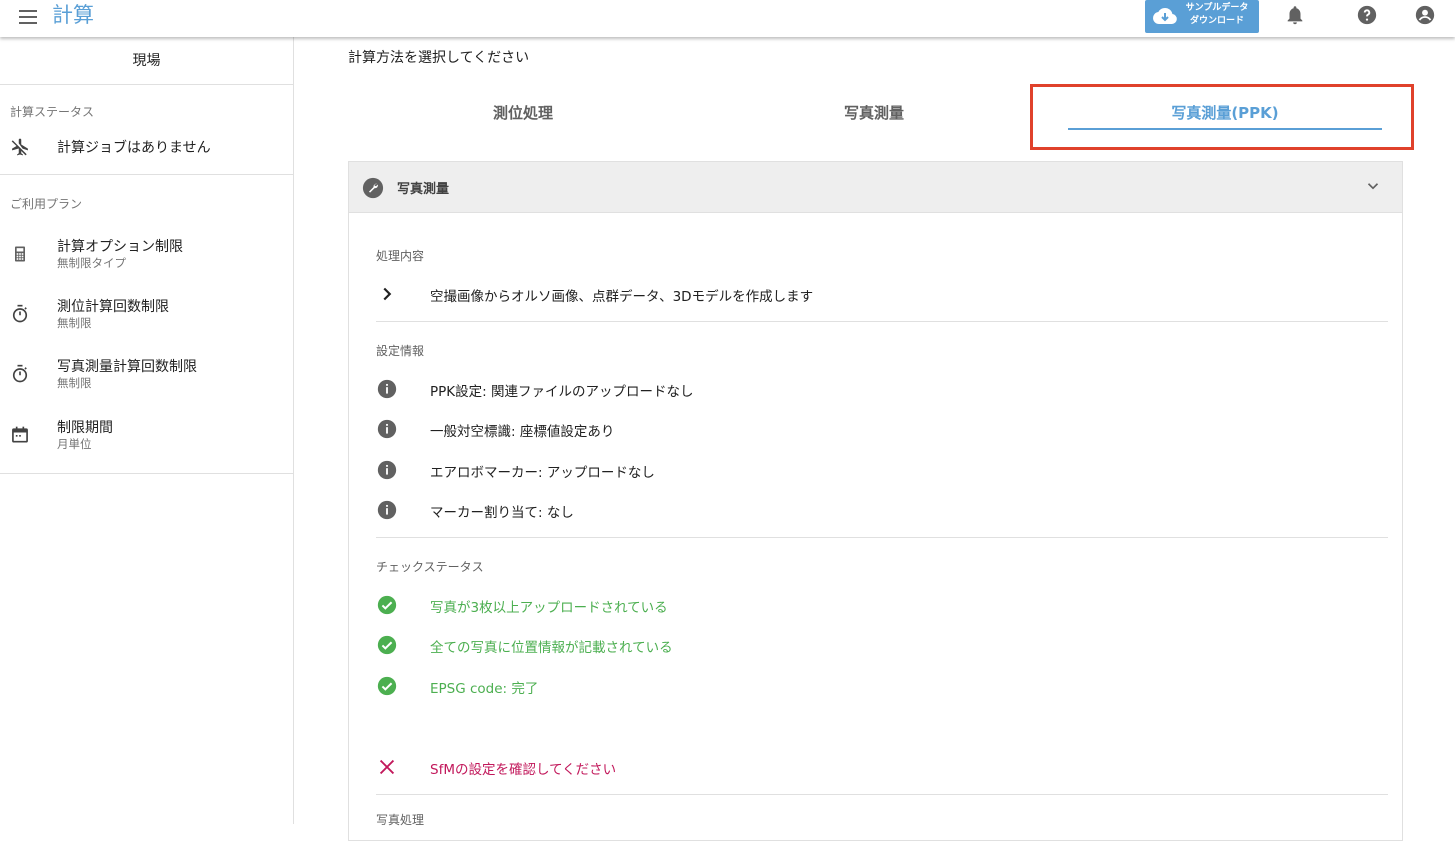 The width and height of the screenshot is (1455, 841). Describe the element at coordinates (387, 767) in the screenshot. I see `close-icon` at that location.